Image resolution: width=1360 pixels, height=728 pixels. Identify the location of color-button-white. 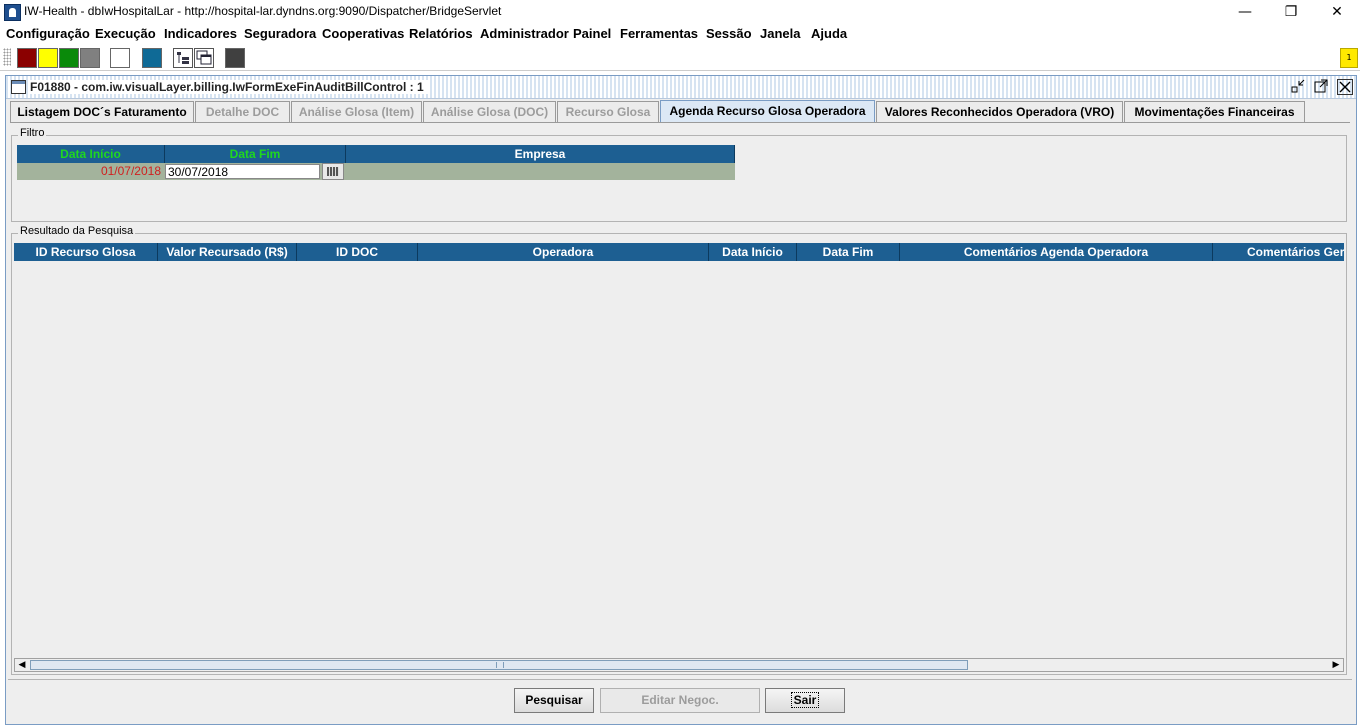
(120, 58).